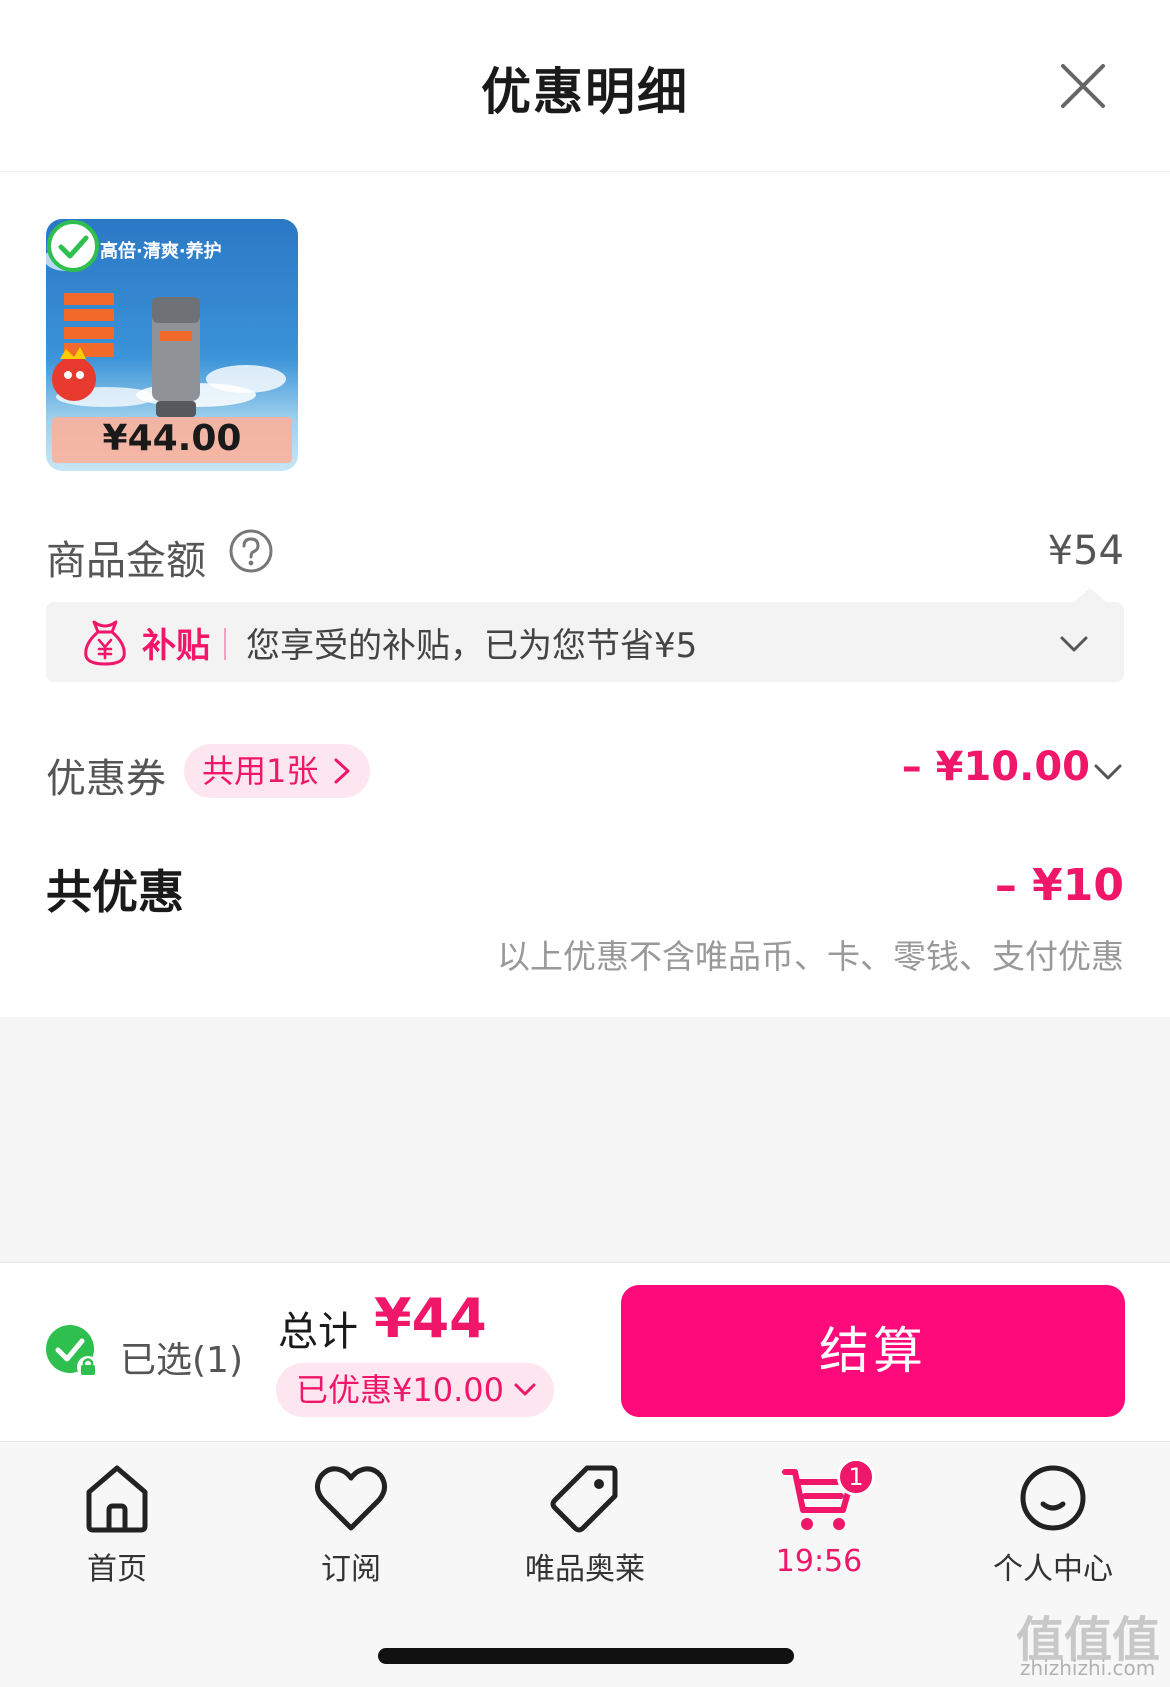 This screenshot has height=1687, width=1170. I want to click on goods-amount-label: 商品金额, so click(126, 561).